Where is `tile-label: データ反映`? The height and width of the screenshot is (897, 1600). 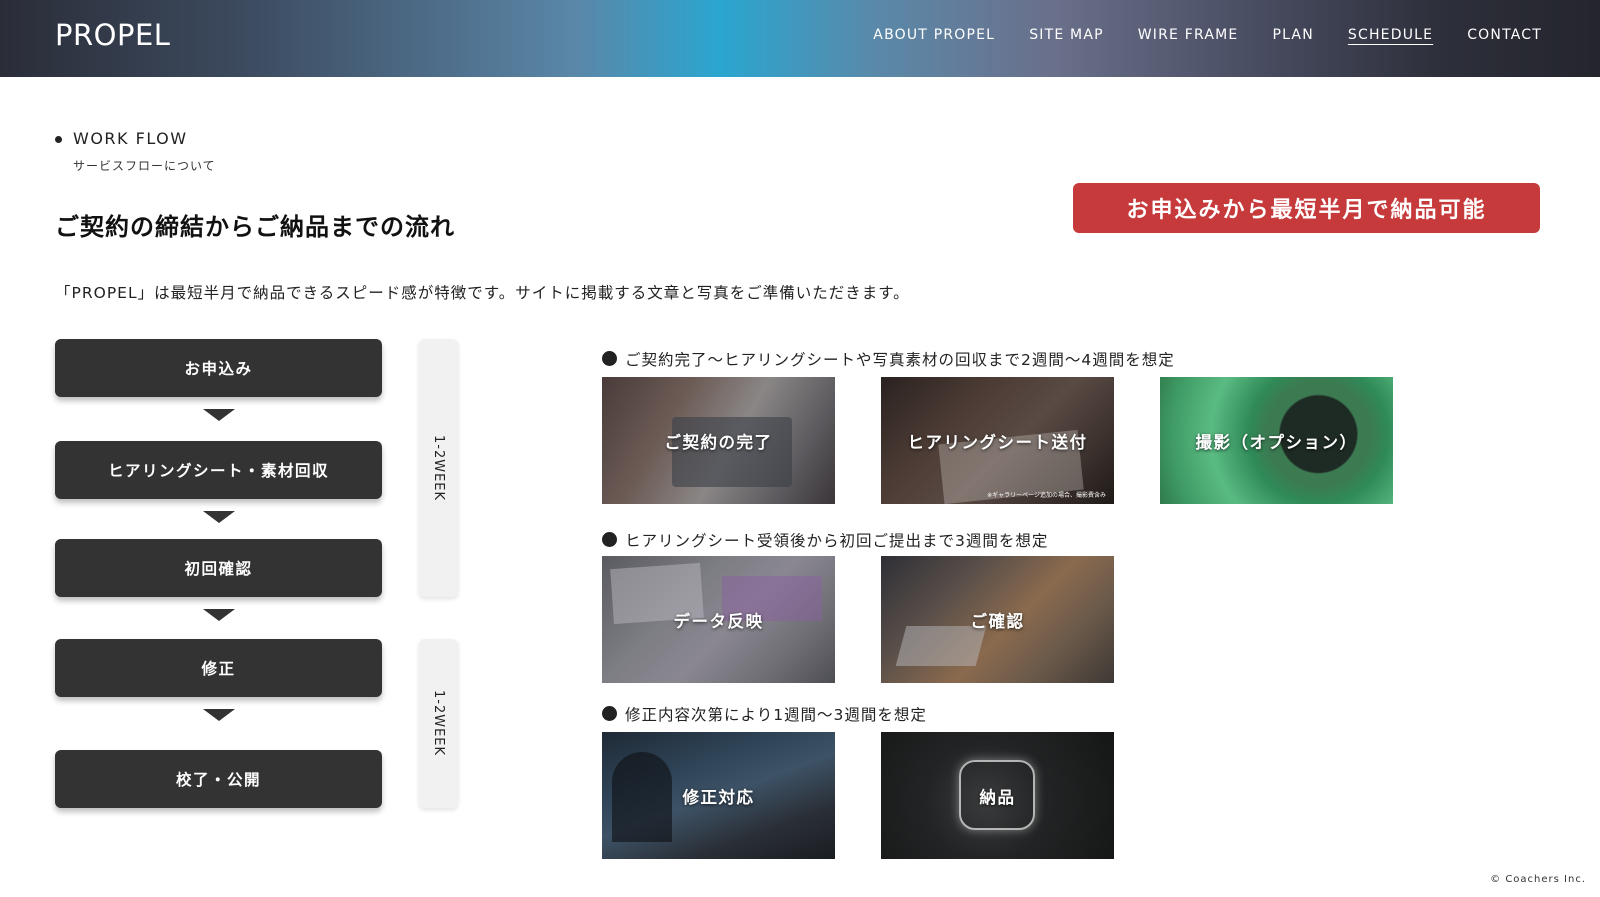 tile-label: データ反映 is located at coordinates (718, 621).